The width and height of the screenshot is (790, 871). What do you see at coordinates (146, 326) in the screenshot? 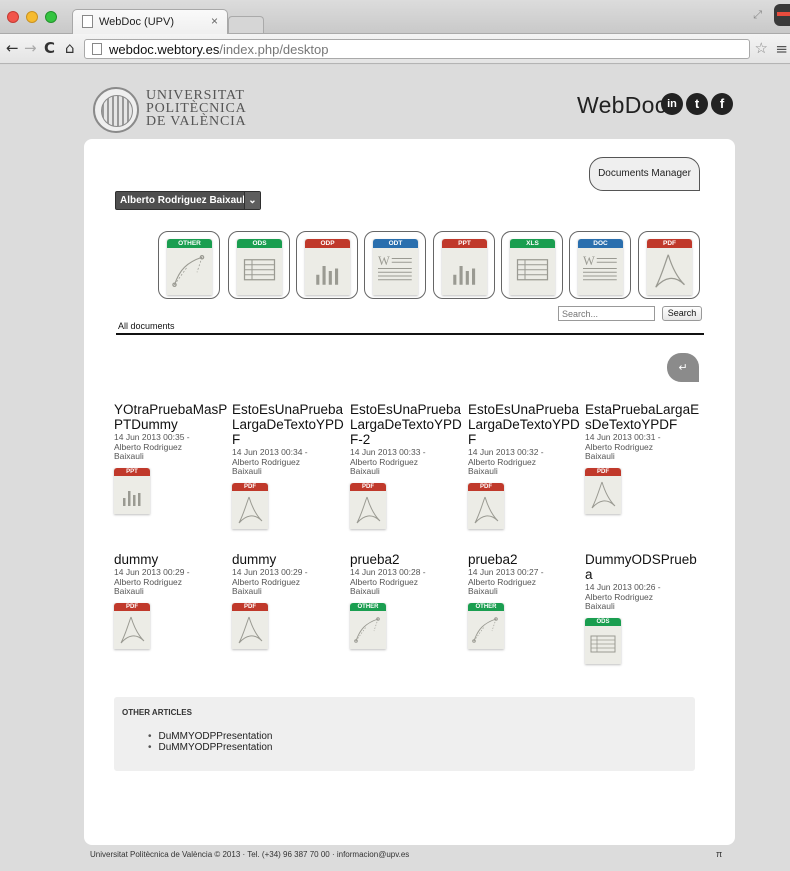
I see `all-documents-label: All documents` at bounding box center [146, 326].